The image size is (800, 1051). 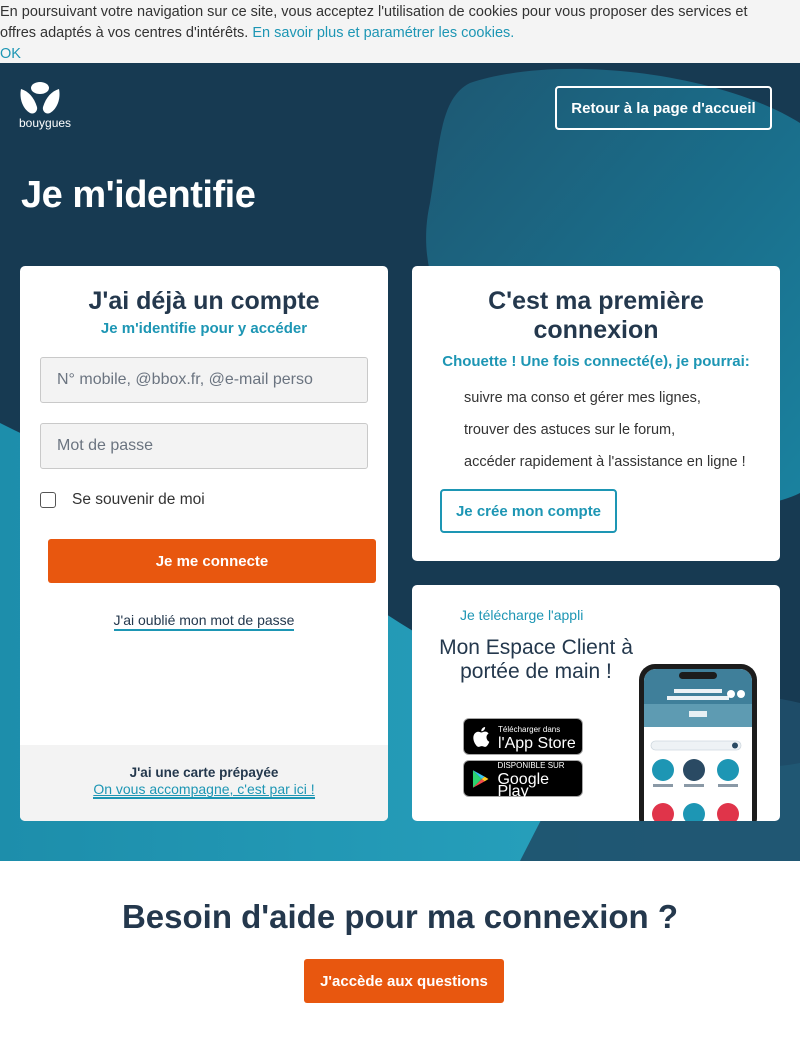 What do you see at coordinates (204, 301) in the screenshot?
I see `login-title: J'ai déjà un compte` at bounding box center [204, 301].